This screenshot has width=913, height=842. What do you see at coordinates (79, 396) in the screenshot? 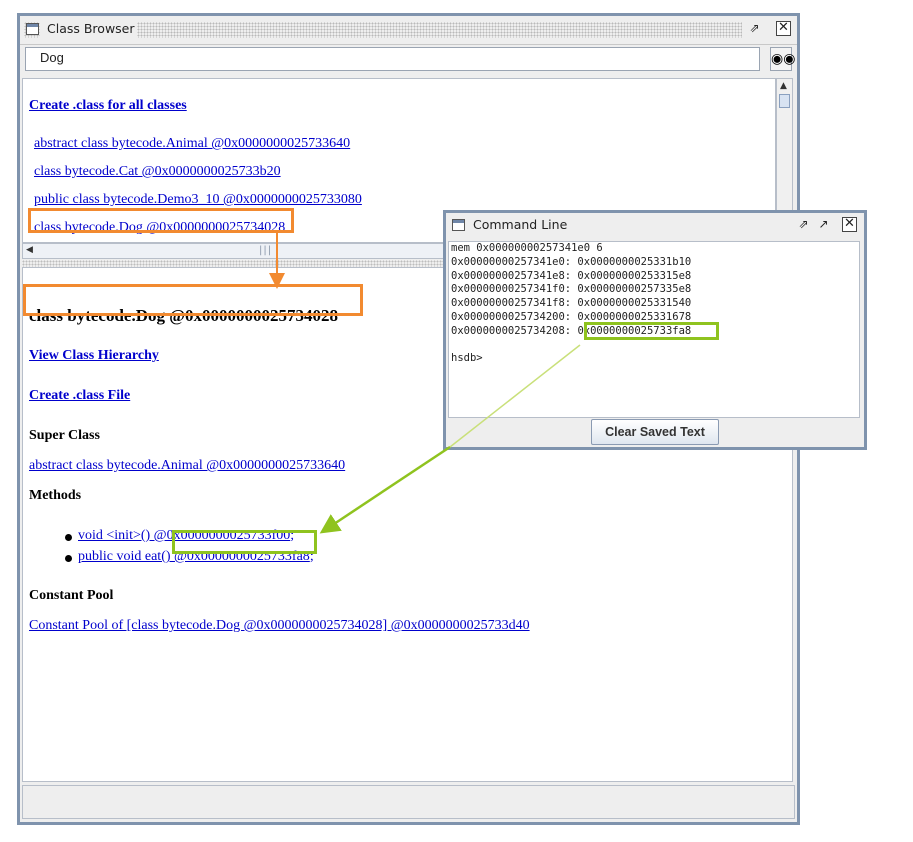
I see `create-class-file-link: Create .class File` at bounding box center [79, 396].